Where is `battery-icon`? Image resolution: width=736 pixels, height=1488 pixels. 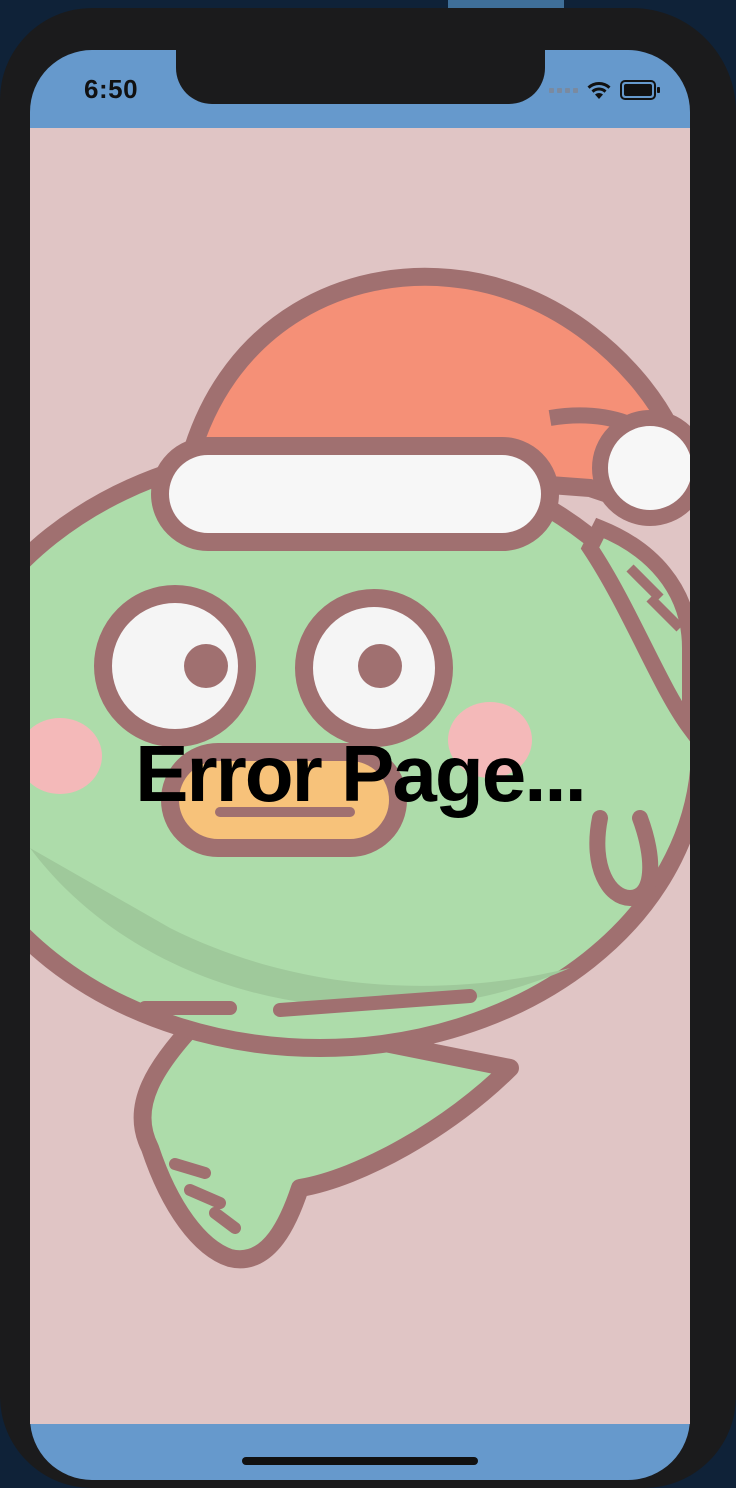 battery-icon is located at coordinates (640, 90).